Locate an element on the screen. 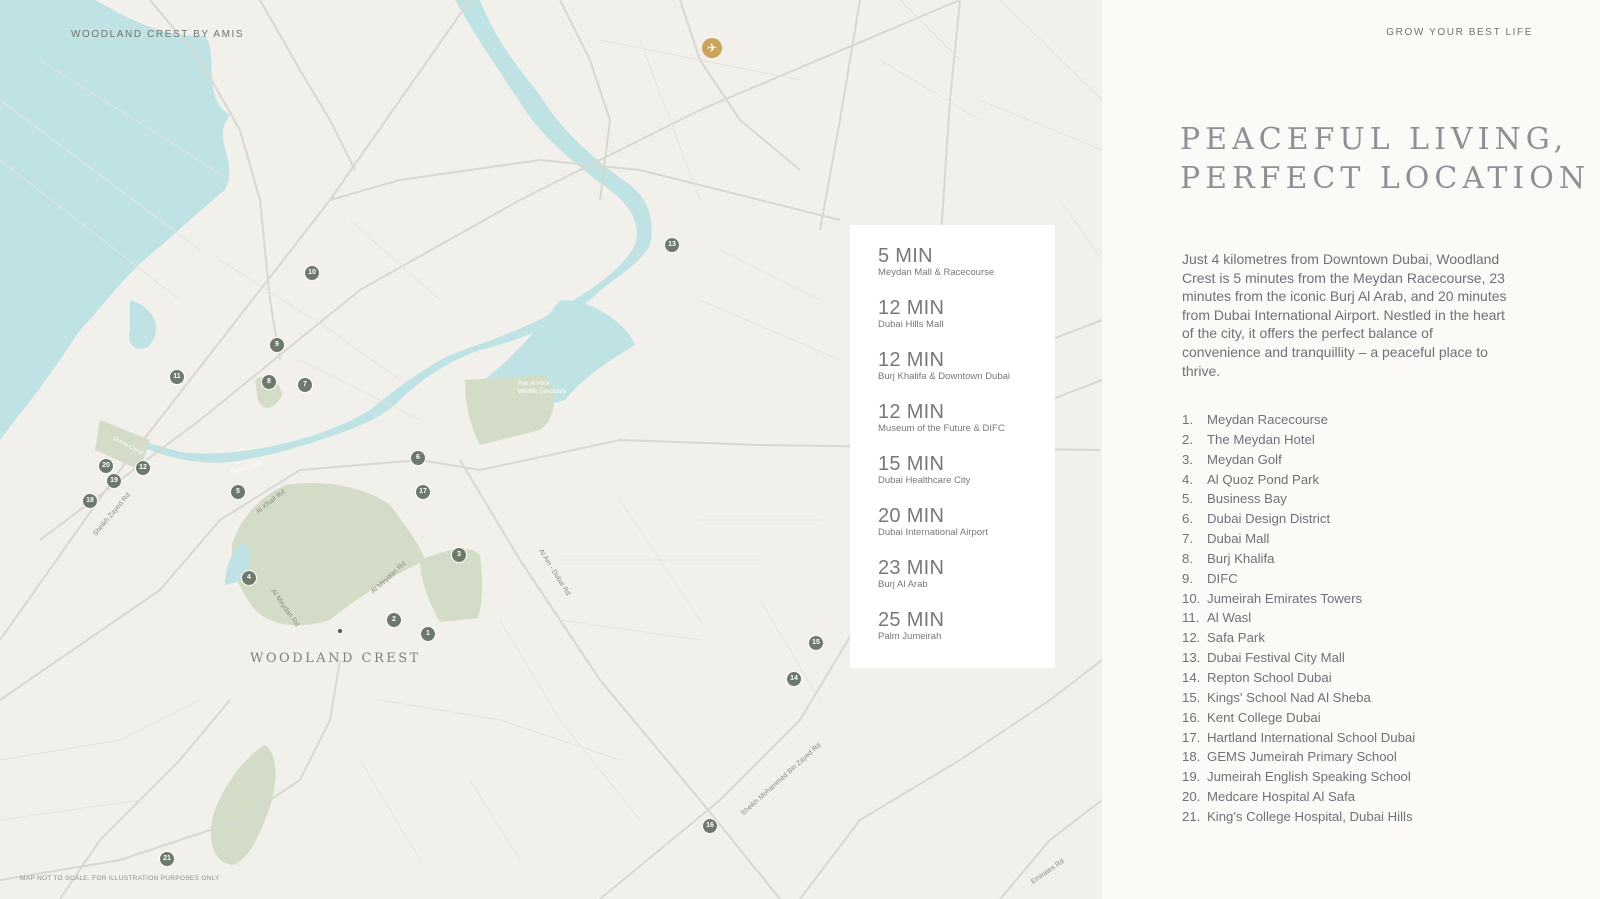 Image resolution: width=1600 pixels, height=899 pixels. list-item: 18. GEMS Jumeirah Primary School is located at coordinates (1298, 757).